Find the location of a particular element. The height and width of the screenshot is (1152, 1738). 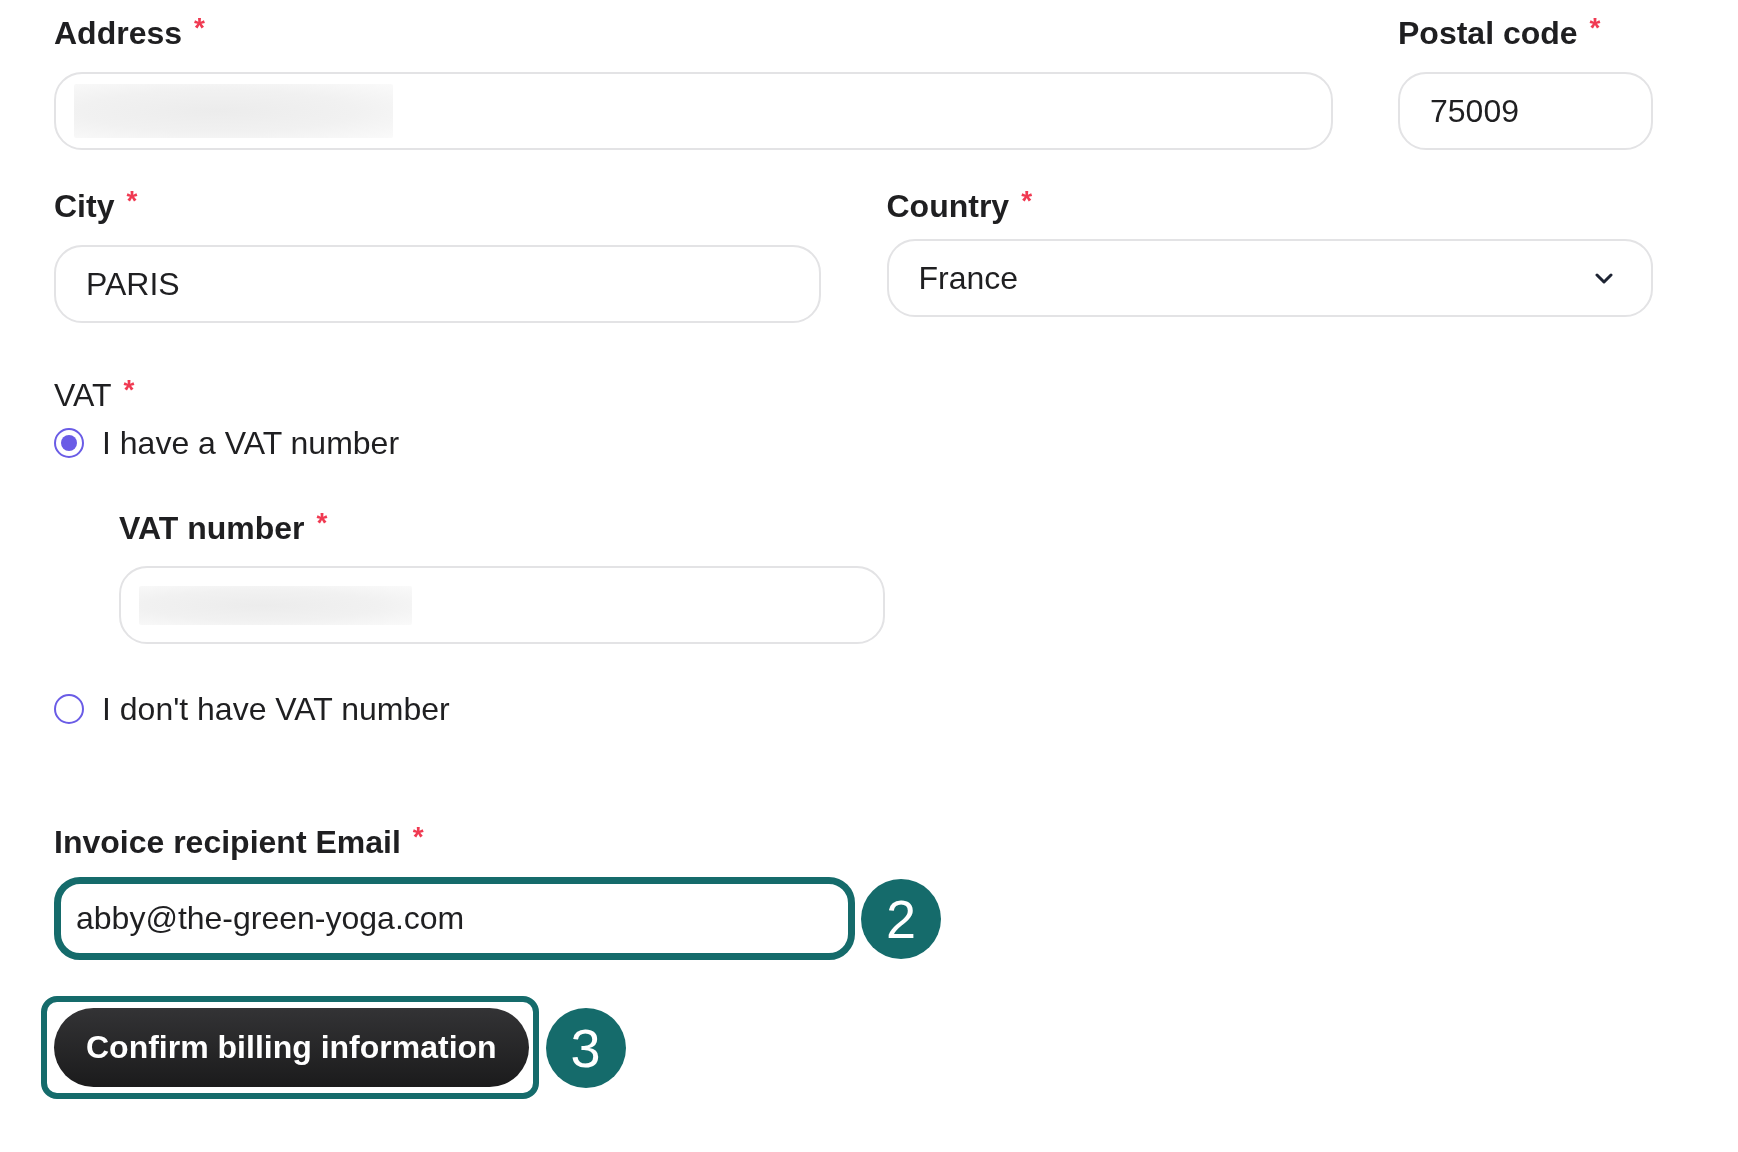

input-field: PARIS is located at coordinates (437, 284).